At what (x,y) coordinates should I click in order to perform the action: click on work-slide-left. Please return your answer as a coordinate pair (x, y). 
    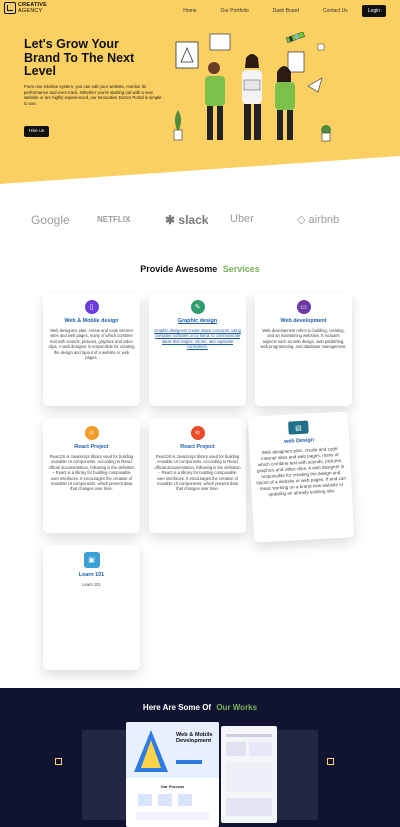
    Looking at the image, I should click on (104, 775).